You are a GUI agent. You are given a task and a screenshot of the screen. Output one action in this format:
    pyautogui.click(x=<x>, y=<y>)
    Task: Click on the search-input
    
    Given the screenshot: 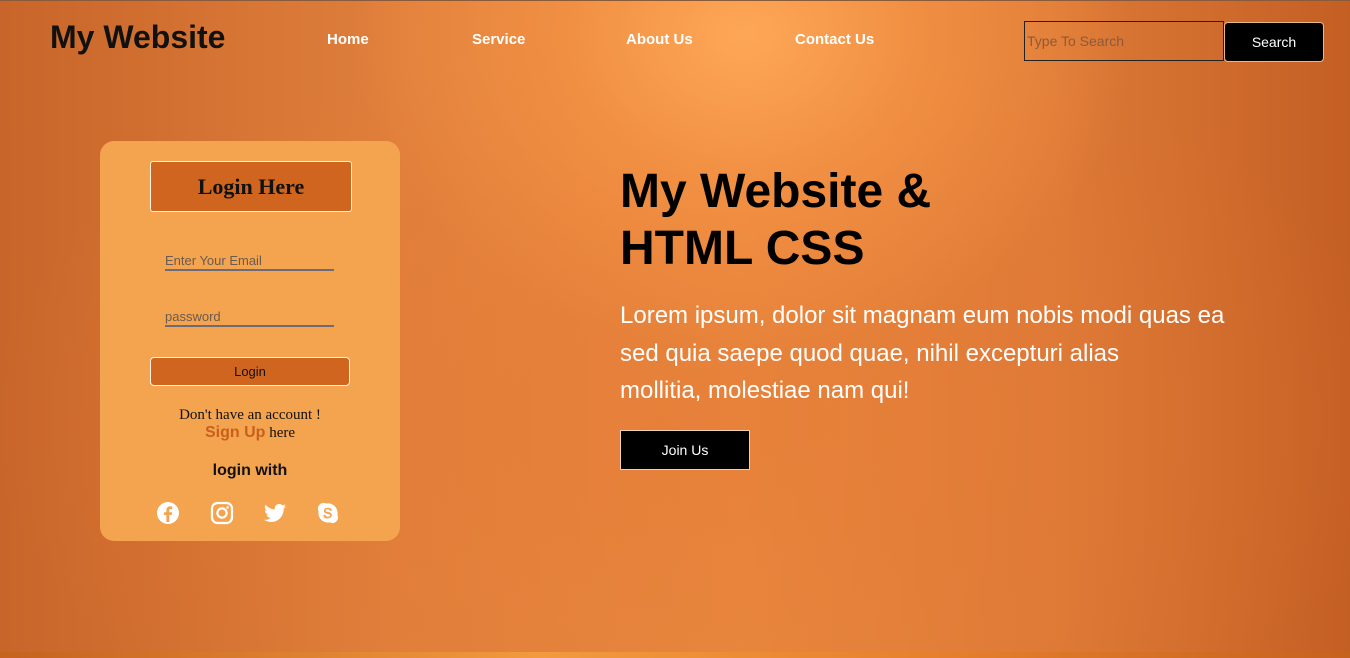 What is the action you would take?
    pyautogui.click(x=1124, y=41)
    